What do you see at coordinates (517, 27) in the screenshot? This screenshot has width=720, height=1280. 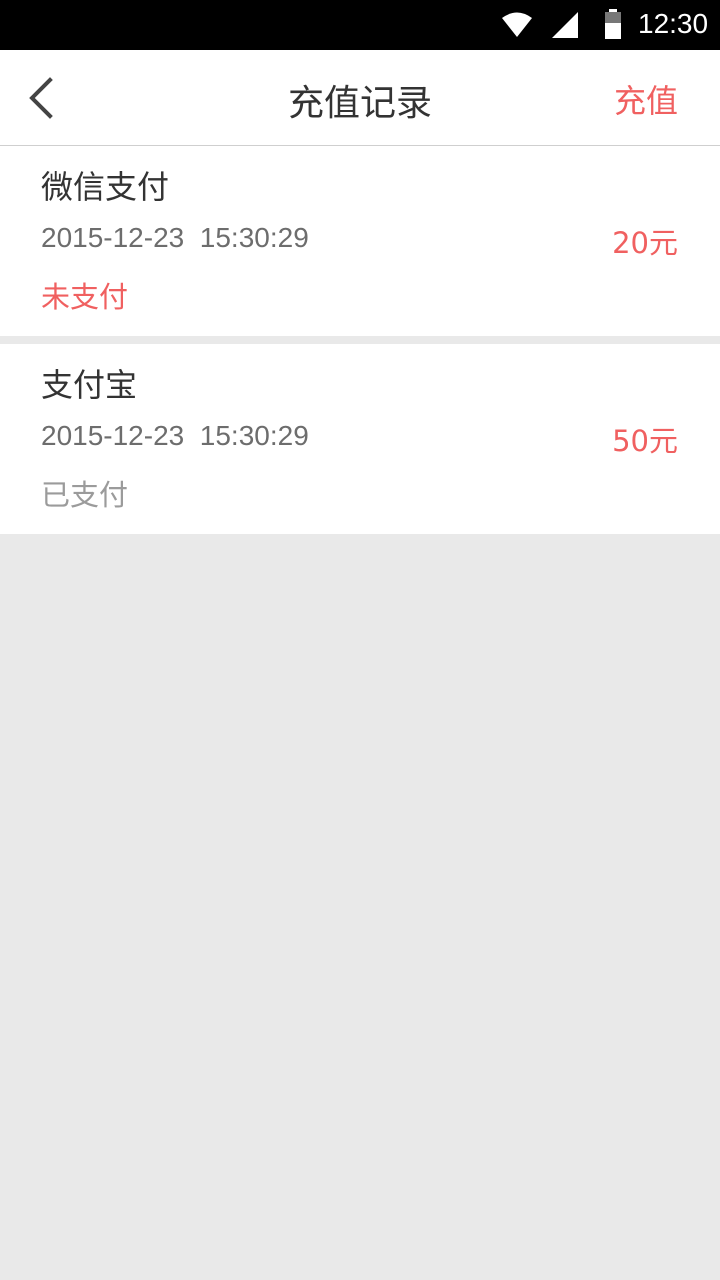 I see `wifi-icon` at bounding box center [517, 27].